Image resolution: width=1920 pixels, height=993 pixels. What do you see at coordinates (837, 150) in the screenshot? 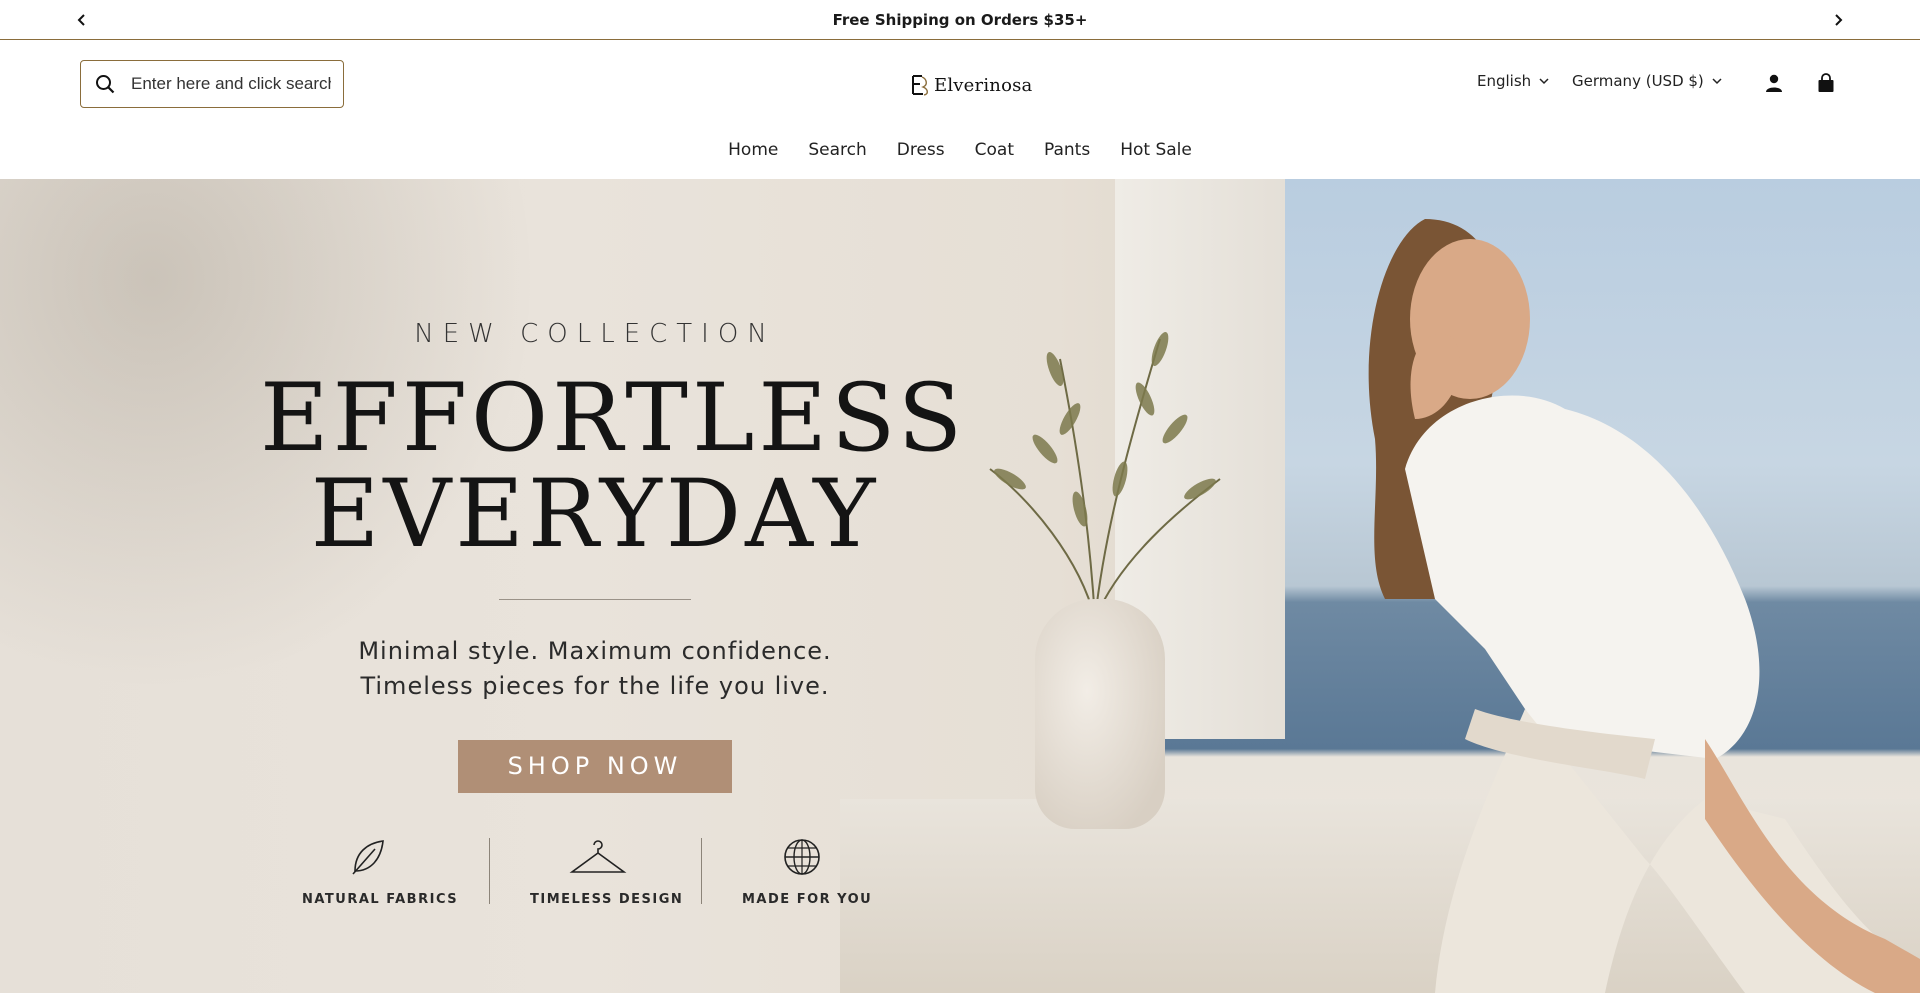
I see `nav-item-search: Search` at bounding box center [837, 150].